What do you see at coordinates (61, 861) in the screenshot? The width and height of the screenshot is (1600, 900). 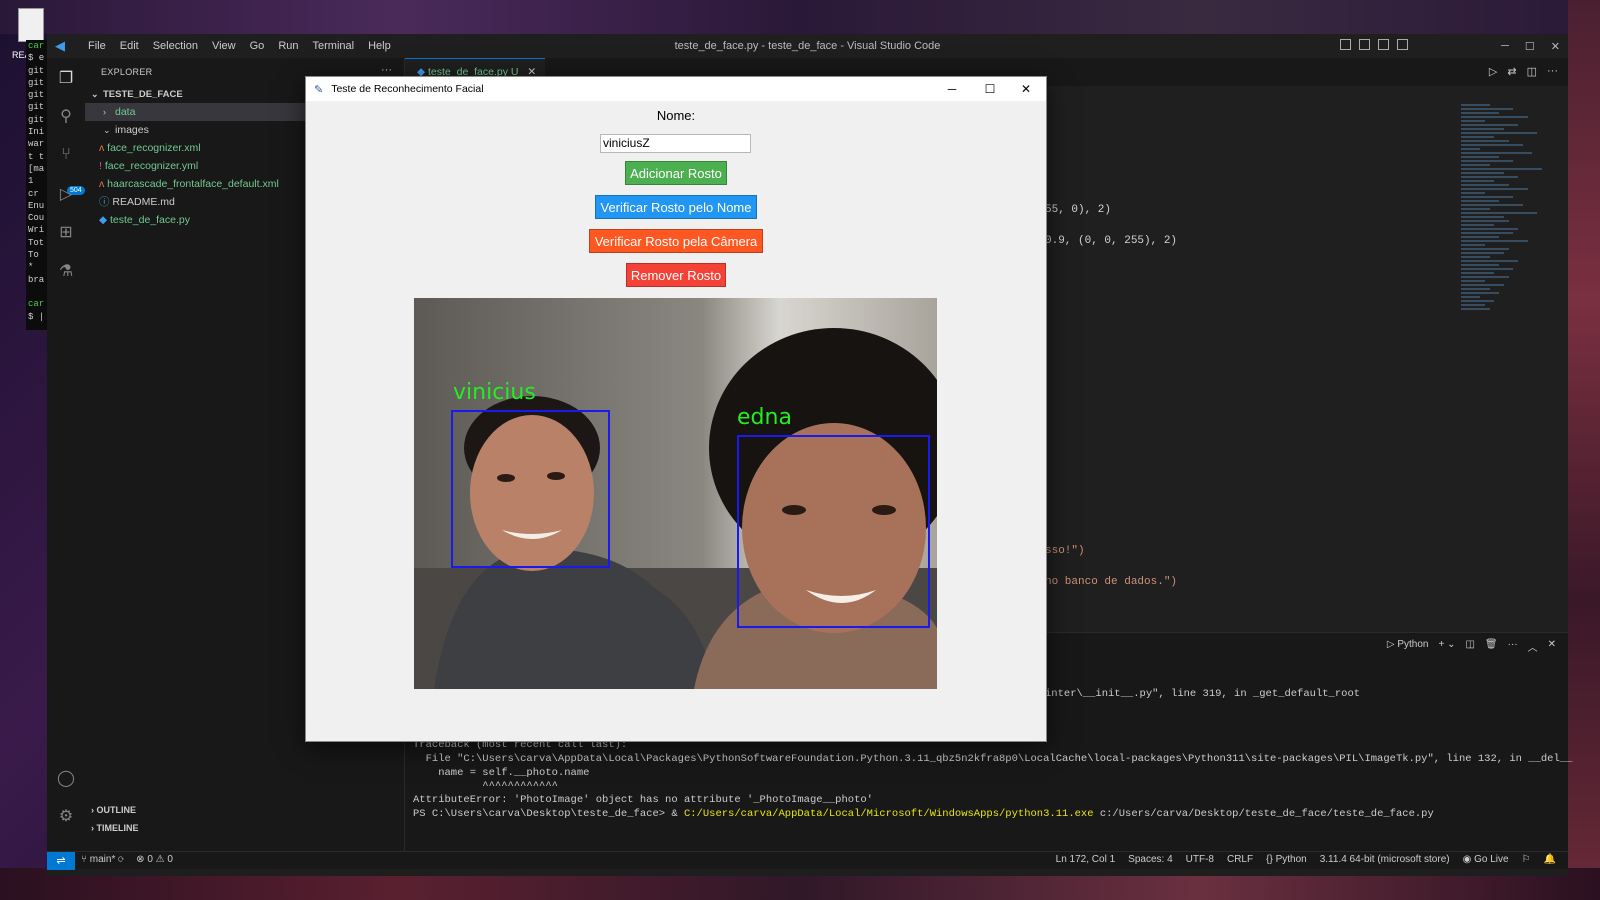 I see `remote-icon: ⇌` at bounding box center [61, 861].